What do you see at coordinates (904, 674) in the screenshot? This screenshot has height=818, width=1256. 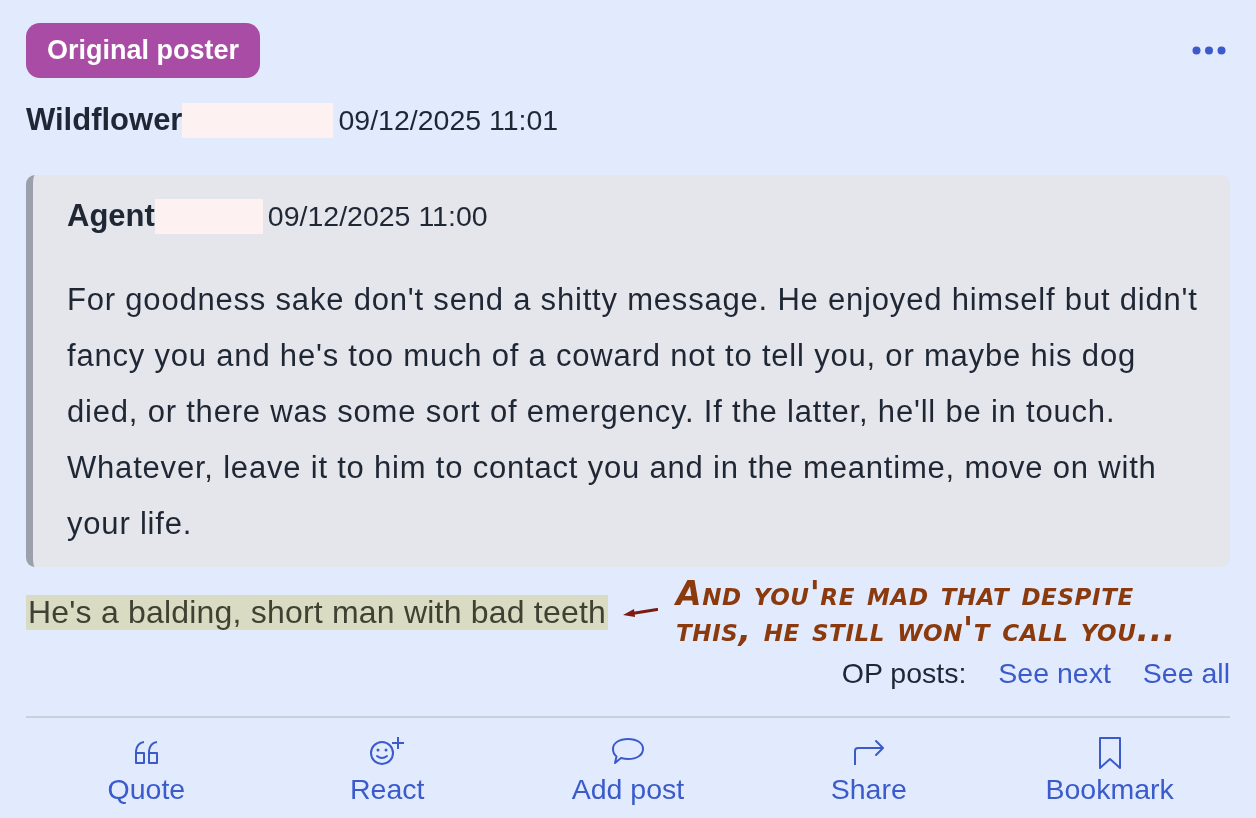 I see `op-posts-label: OP posts:` at bounding box center [904, 674].